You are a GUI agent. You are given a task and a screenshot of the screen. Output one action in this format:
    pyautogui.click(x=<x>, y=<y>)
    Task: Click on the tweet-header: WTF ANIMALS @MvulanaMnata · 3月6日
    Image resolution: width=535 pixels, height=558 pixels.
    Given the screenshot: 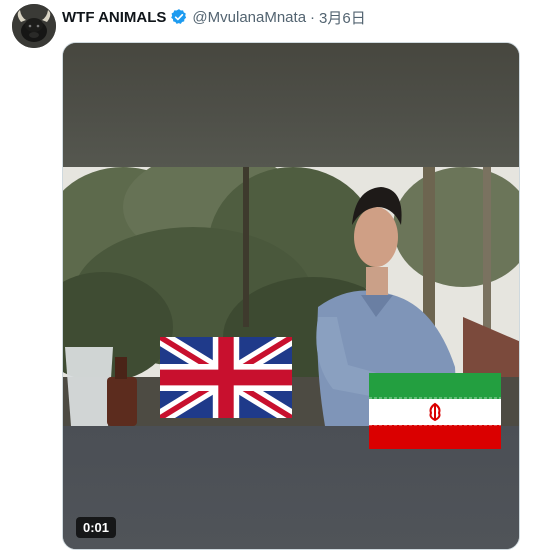 What is the action you would take?
    pyautogui.click(x=293, y=17)
    